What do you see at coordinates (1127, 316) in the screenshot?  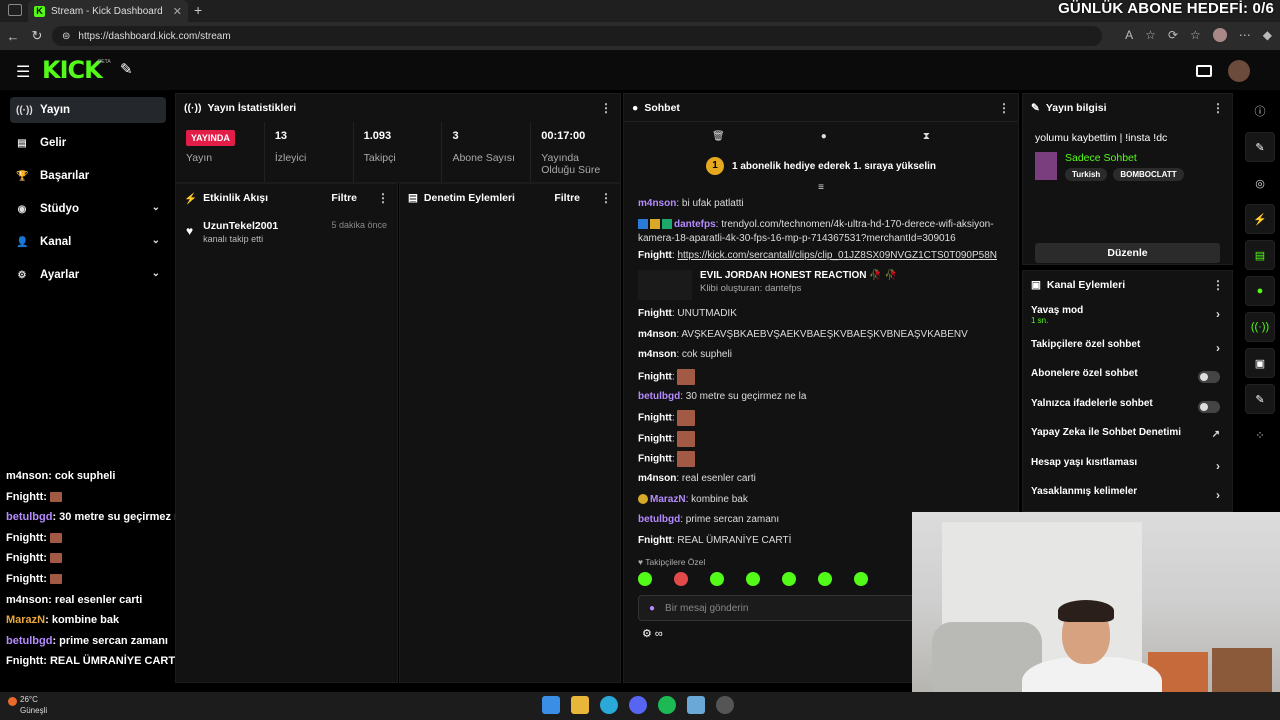 I see `slow-mode-row: Yavaş mod 1 sn. ›` at bounding box center [1127, 316].